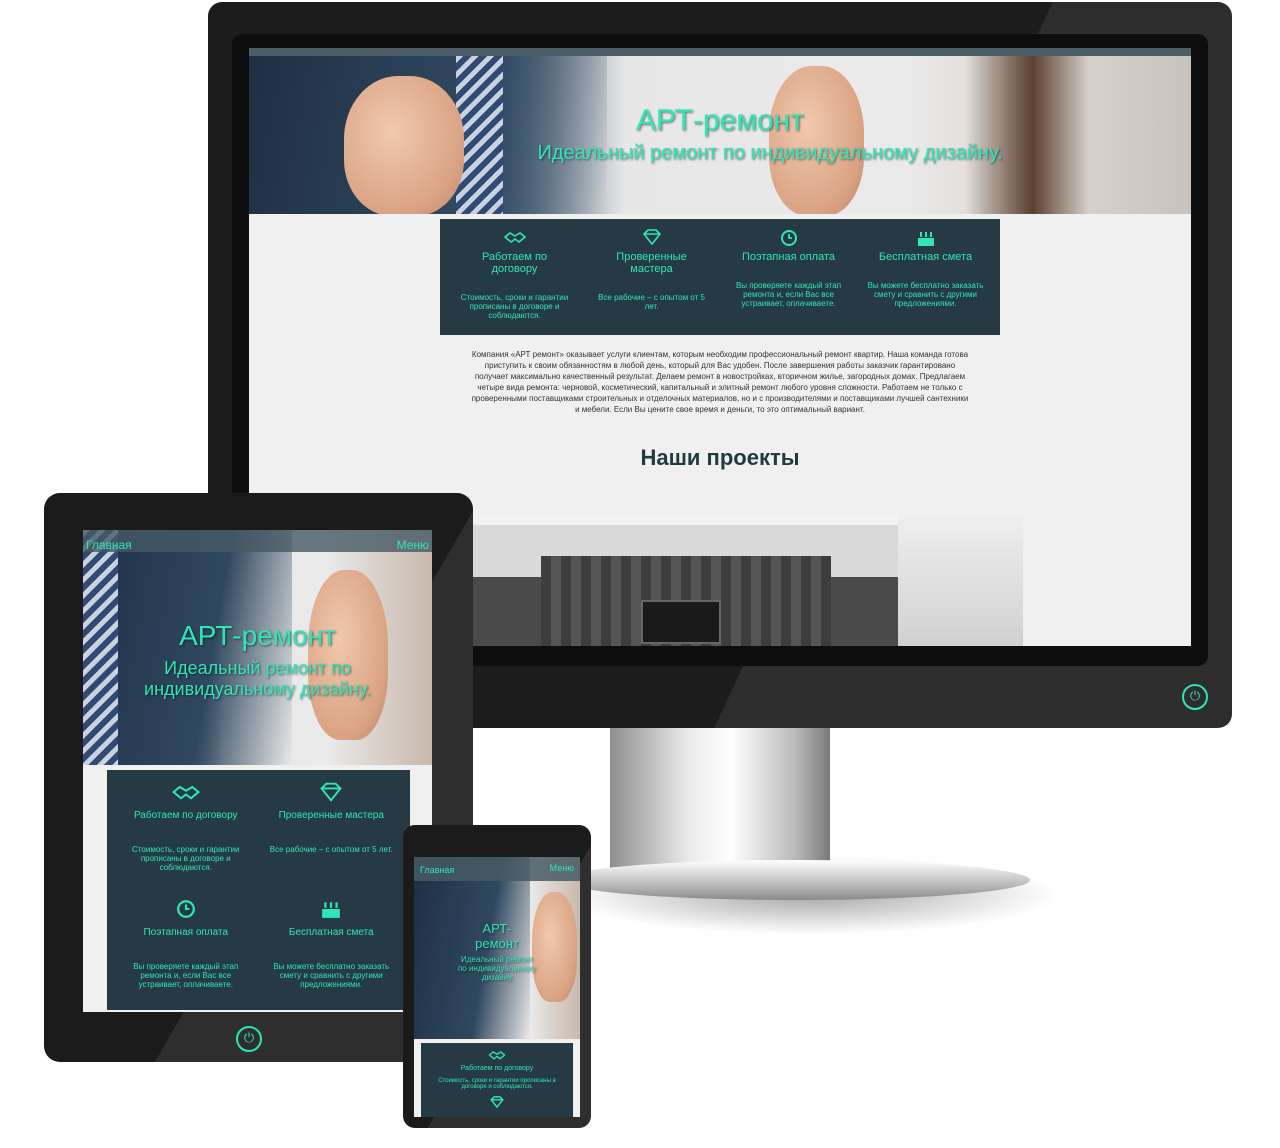 Image resolution: width=1280 pixels, height=1148 pixels. Describe the element at coordinates (960, 580) in the screenshot. I see `interior-side-wall` at that location.